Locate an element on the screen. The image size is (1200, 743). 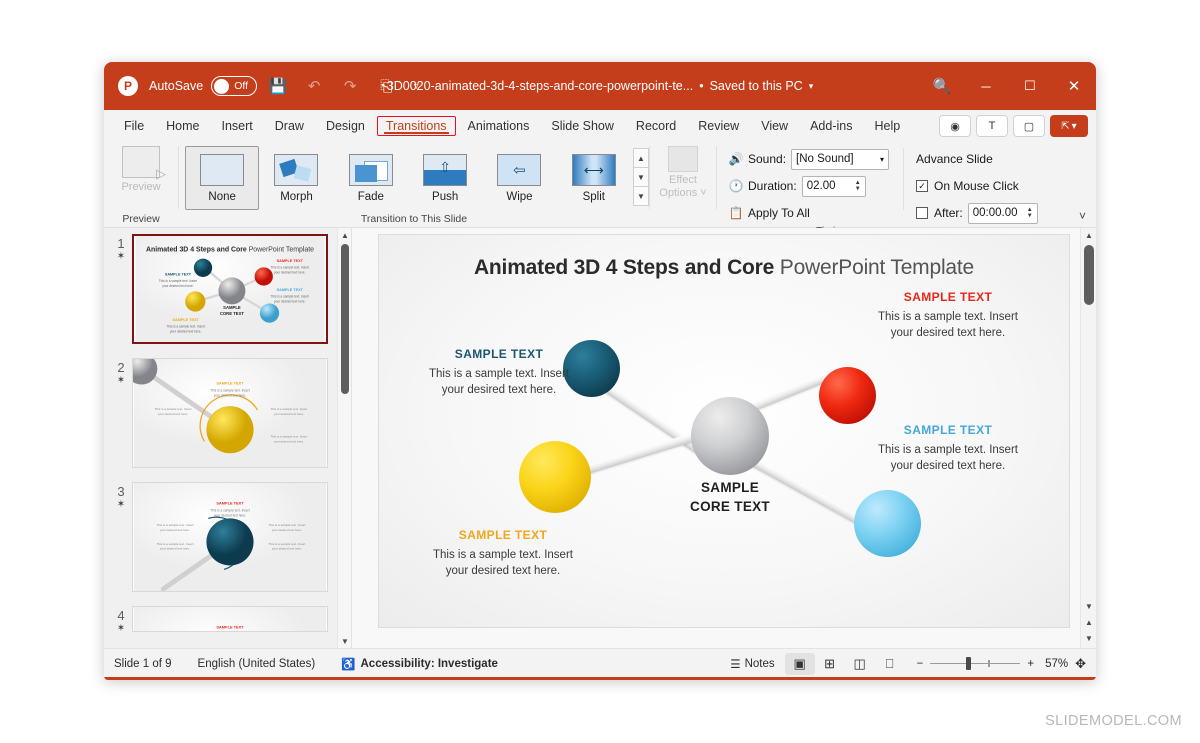
duration-input: 02.00 ▲ ▼ is located at coordinates (833, 186).